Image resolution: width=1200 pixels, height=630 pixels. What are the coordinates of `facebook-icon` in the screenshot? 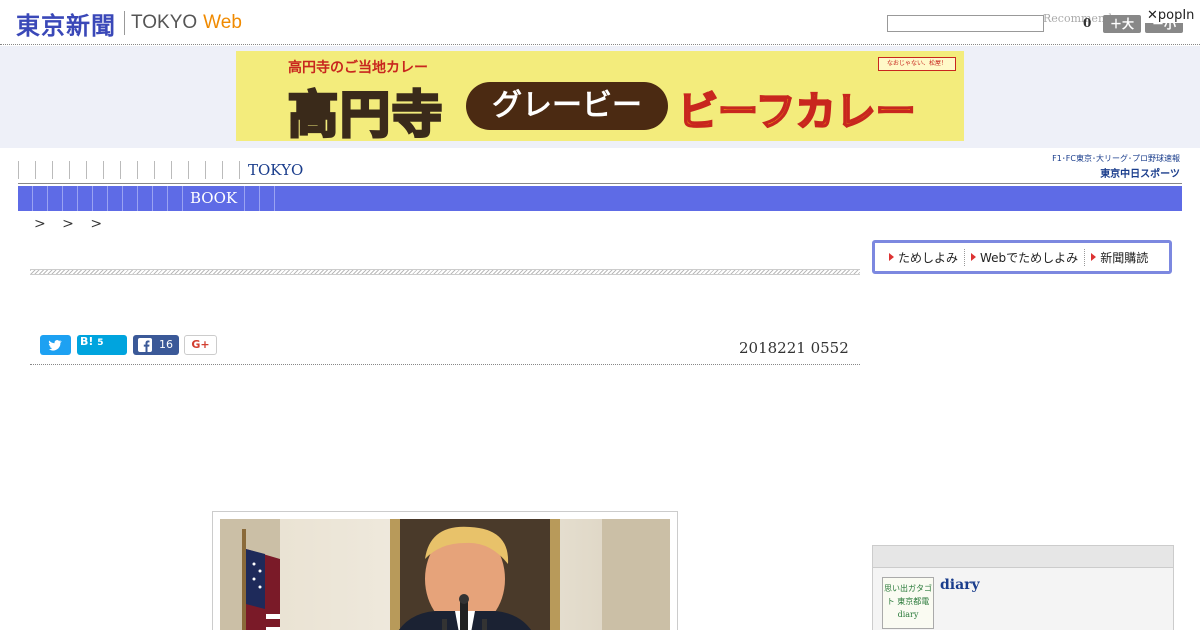 It's located at (145, 345).